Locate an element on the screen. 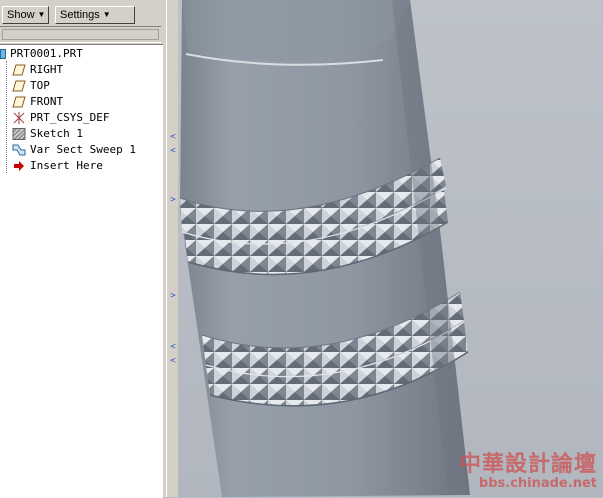 Image resolution: width=603 pixels, height=498 pixels. watermark: 中華設計論壇 bbs.chinade.net is located at coordinates (528, 472).